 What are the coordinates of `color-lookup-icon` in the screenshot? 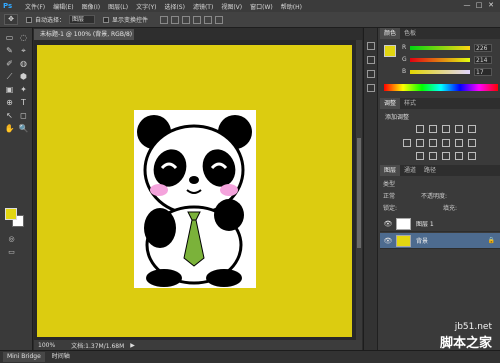 It's located at (472, 143).